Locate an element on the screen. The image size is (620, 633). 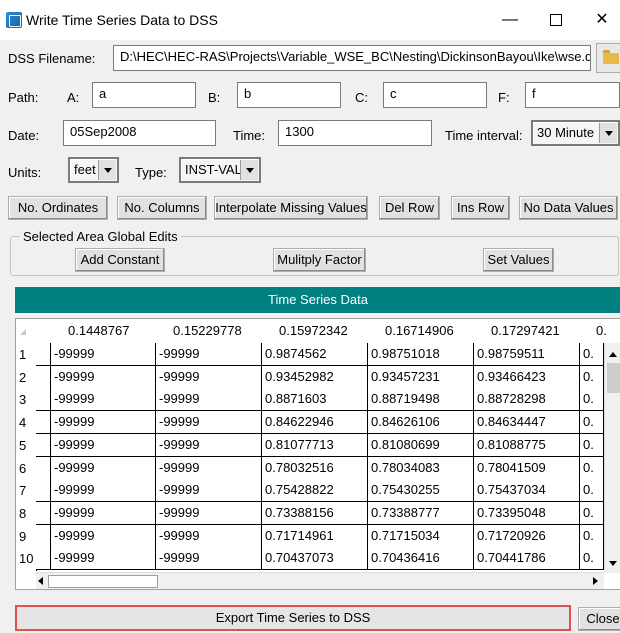
date-field: 05Sep2008 is located at coordinates (139, 133).